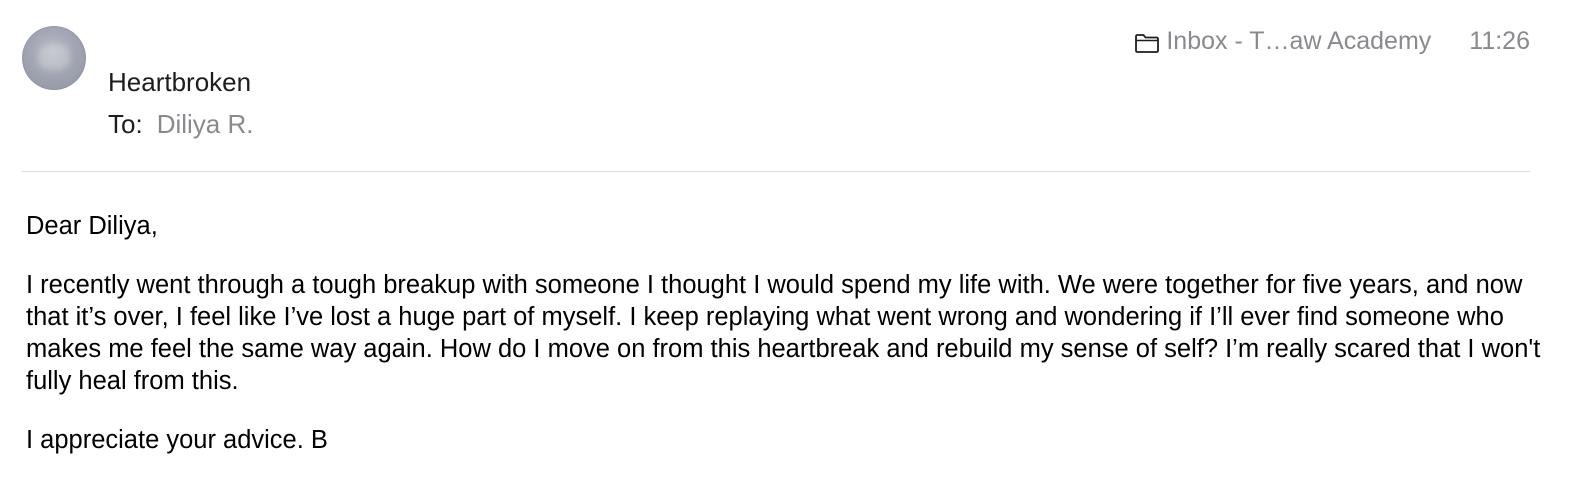 This screenshot has height=504, width=1574. What do you see at coordinates (776, 171) in the screenshot?
I see `header-divider` at bounding box center [776, 171].